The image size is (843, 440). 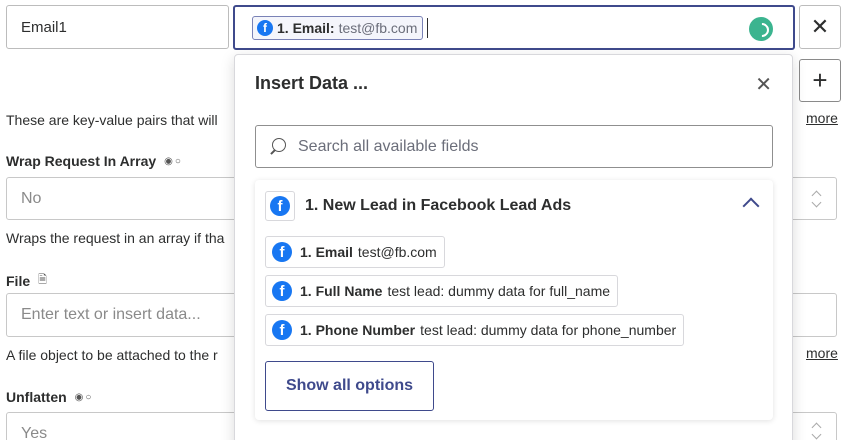 What do you see at coordinates (306, 27) in the screenshot?
I see `pill-label: 1. Email:` at bounding box center [306, 27].